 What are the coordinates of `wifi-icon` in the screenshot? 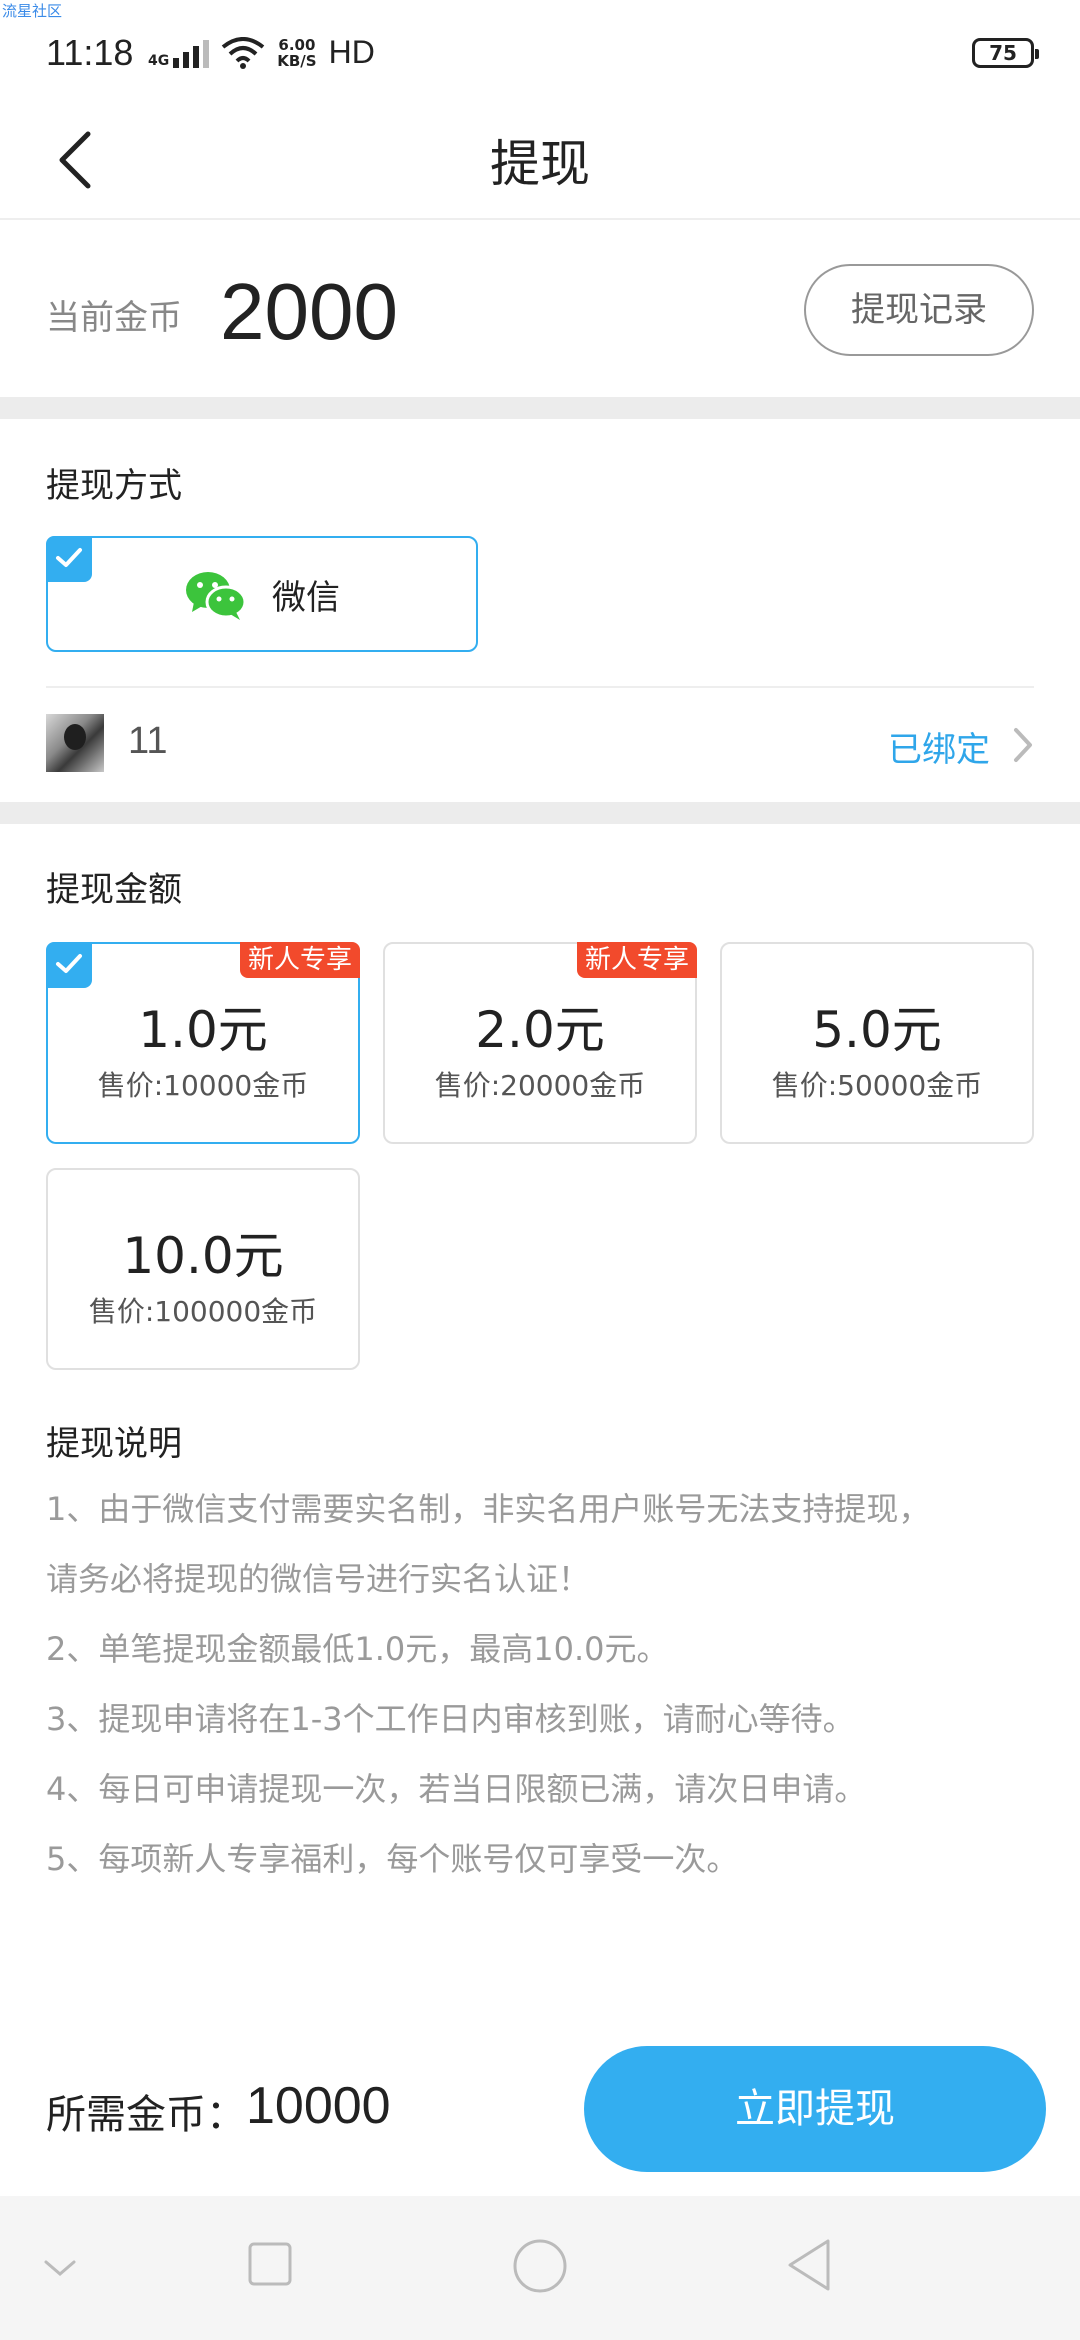 It's located at (243, 52).